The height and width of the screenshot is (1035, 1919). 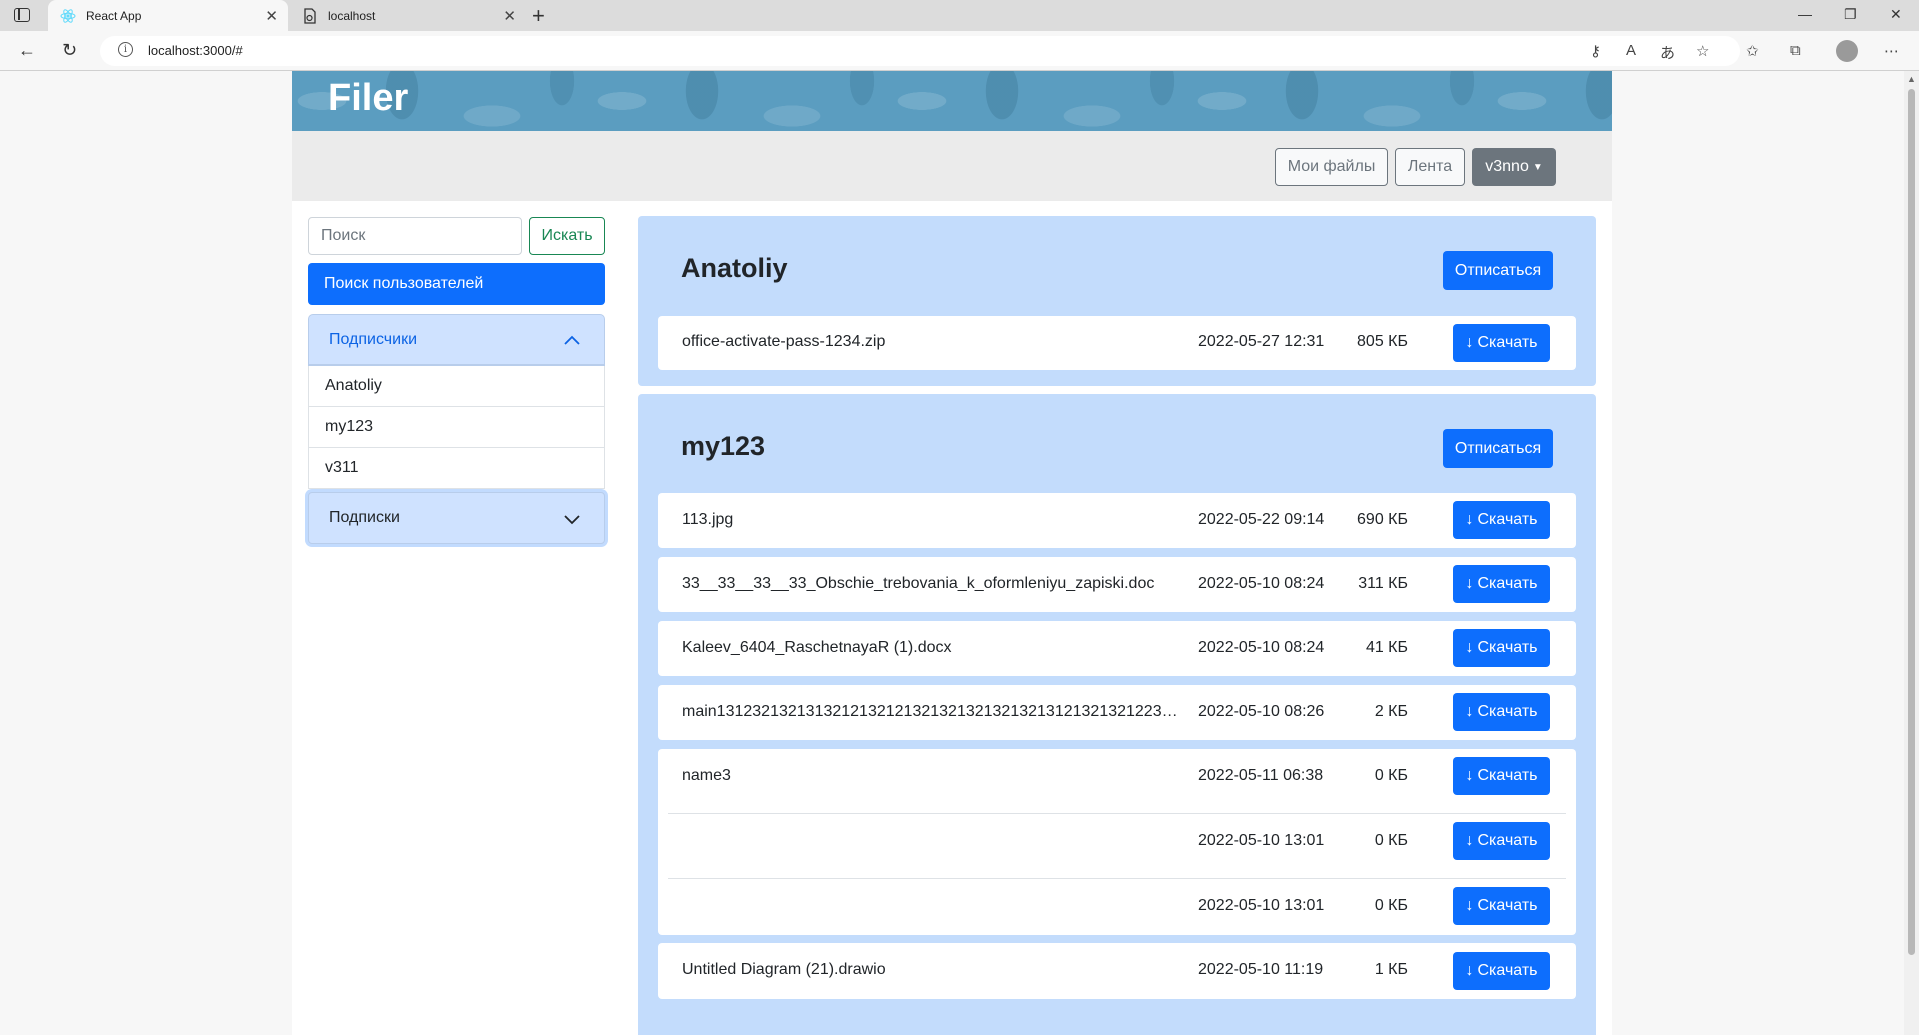 What do you see at coordinates (195, 50) in the screenshot?
I see `url-text: localhost:3000/#` at bounding box center [195, 50].